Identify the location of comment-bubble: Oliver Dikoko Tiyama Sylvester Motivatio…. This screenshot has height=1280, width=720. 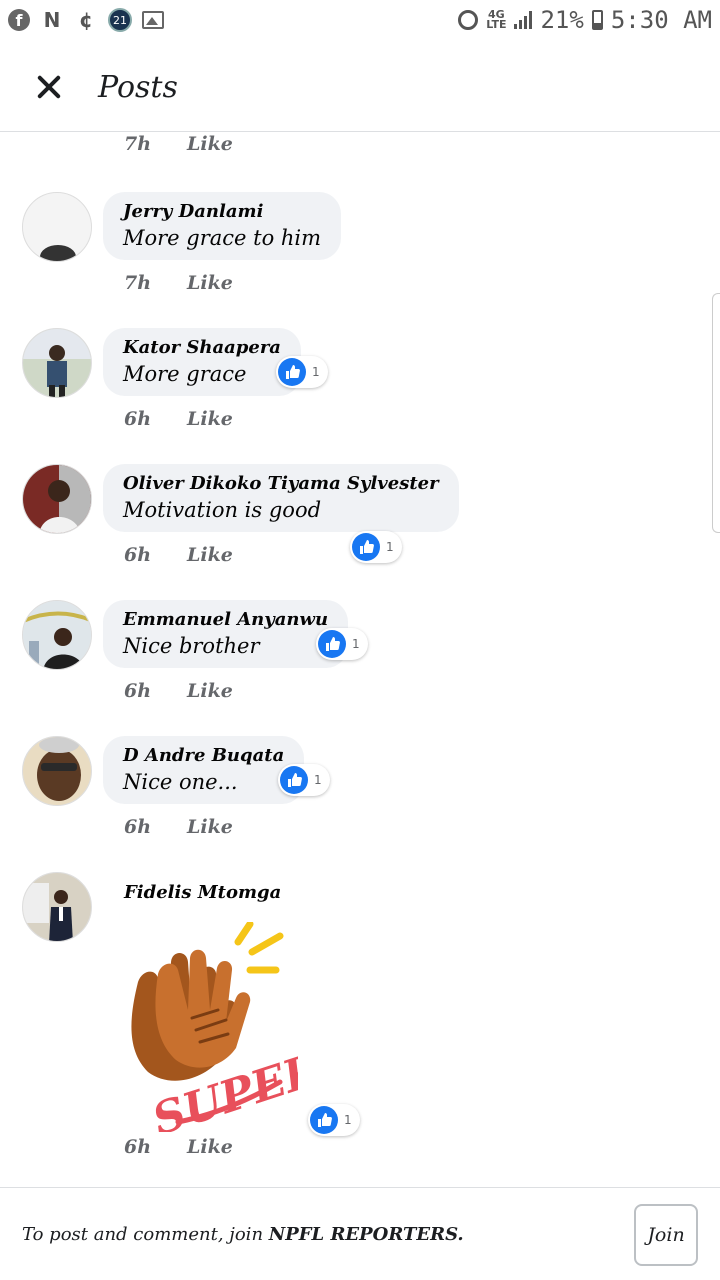
(281, 498).